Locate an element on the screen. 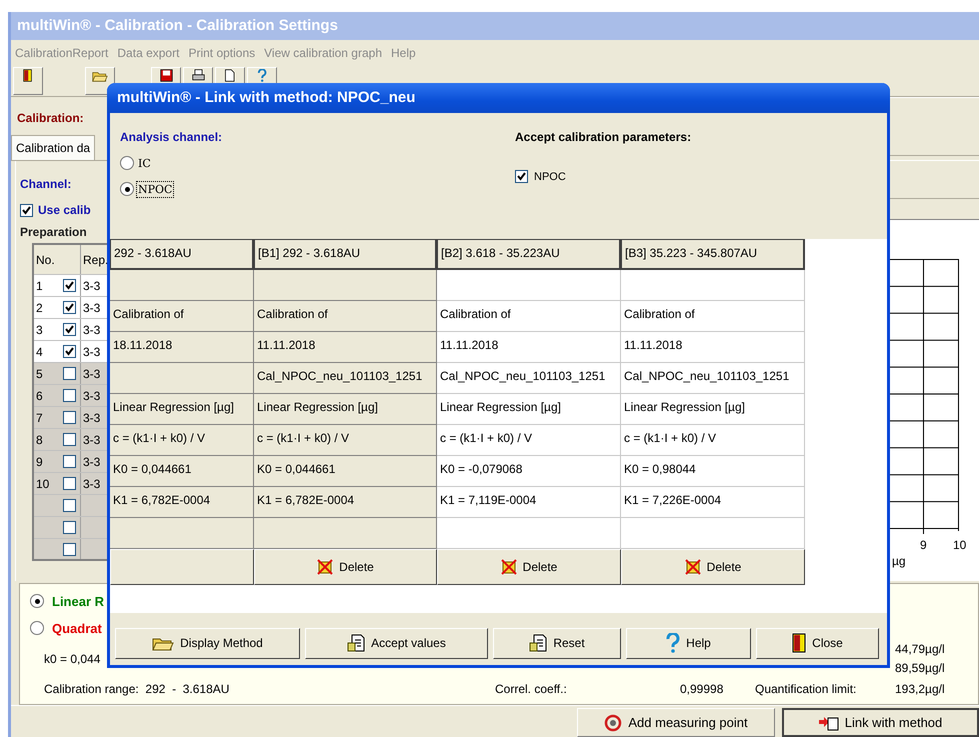 The image size is (979, 737). table-cell: K0 = -0,079068 is located at coordinates (529, 471).